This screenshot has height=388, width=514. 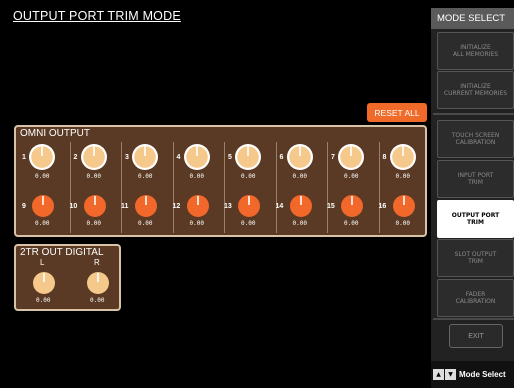 What do you see at coordinates (472, 18) in the screenshot?
I see `mode-select-title: MODE SELECT` at bounding box center [472, 18].